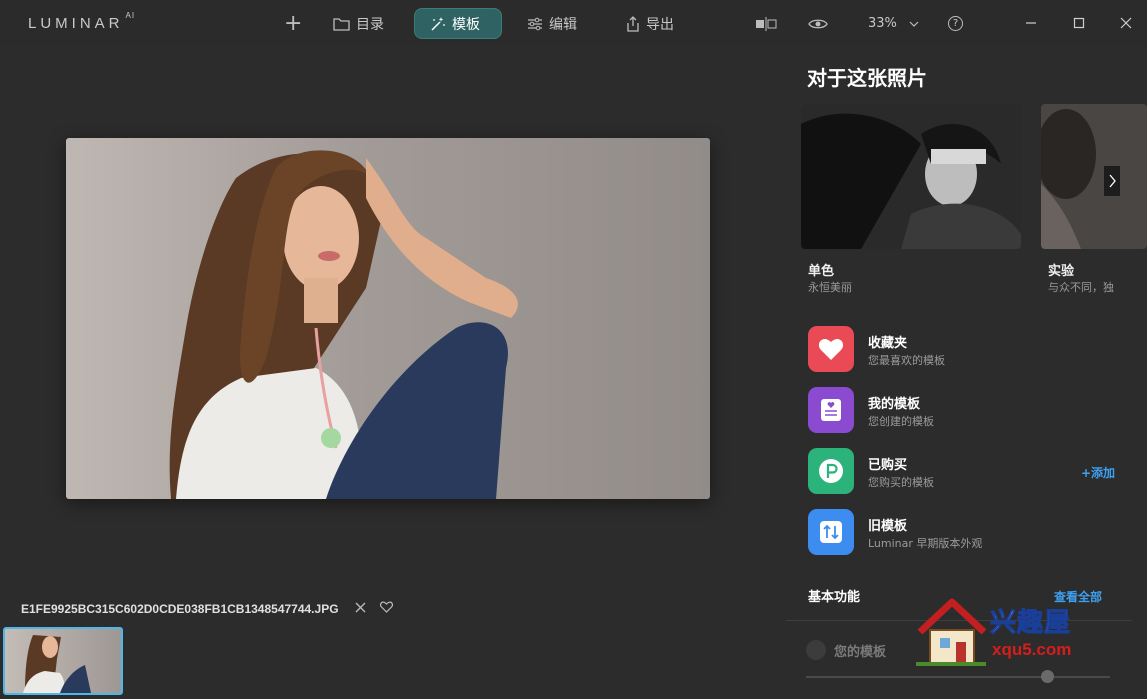 This screenshot has height=699, width=1147. I want to click on watermark: 兴趣屋 xqu5.com, so click(1001, 633).